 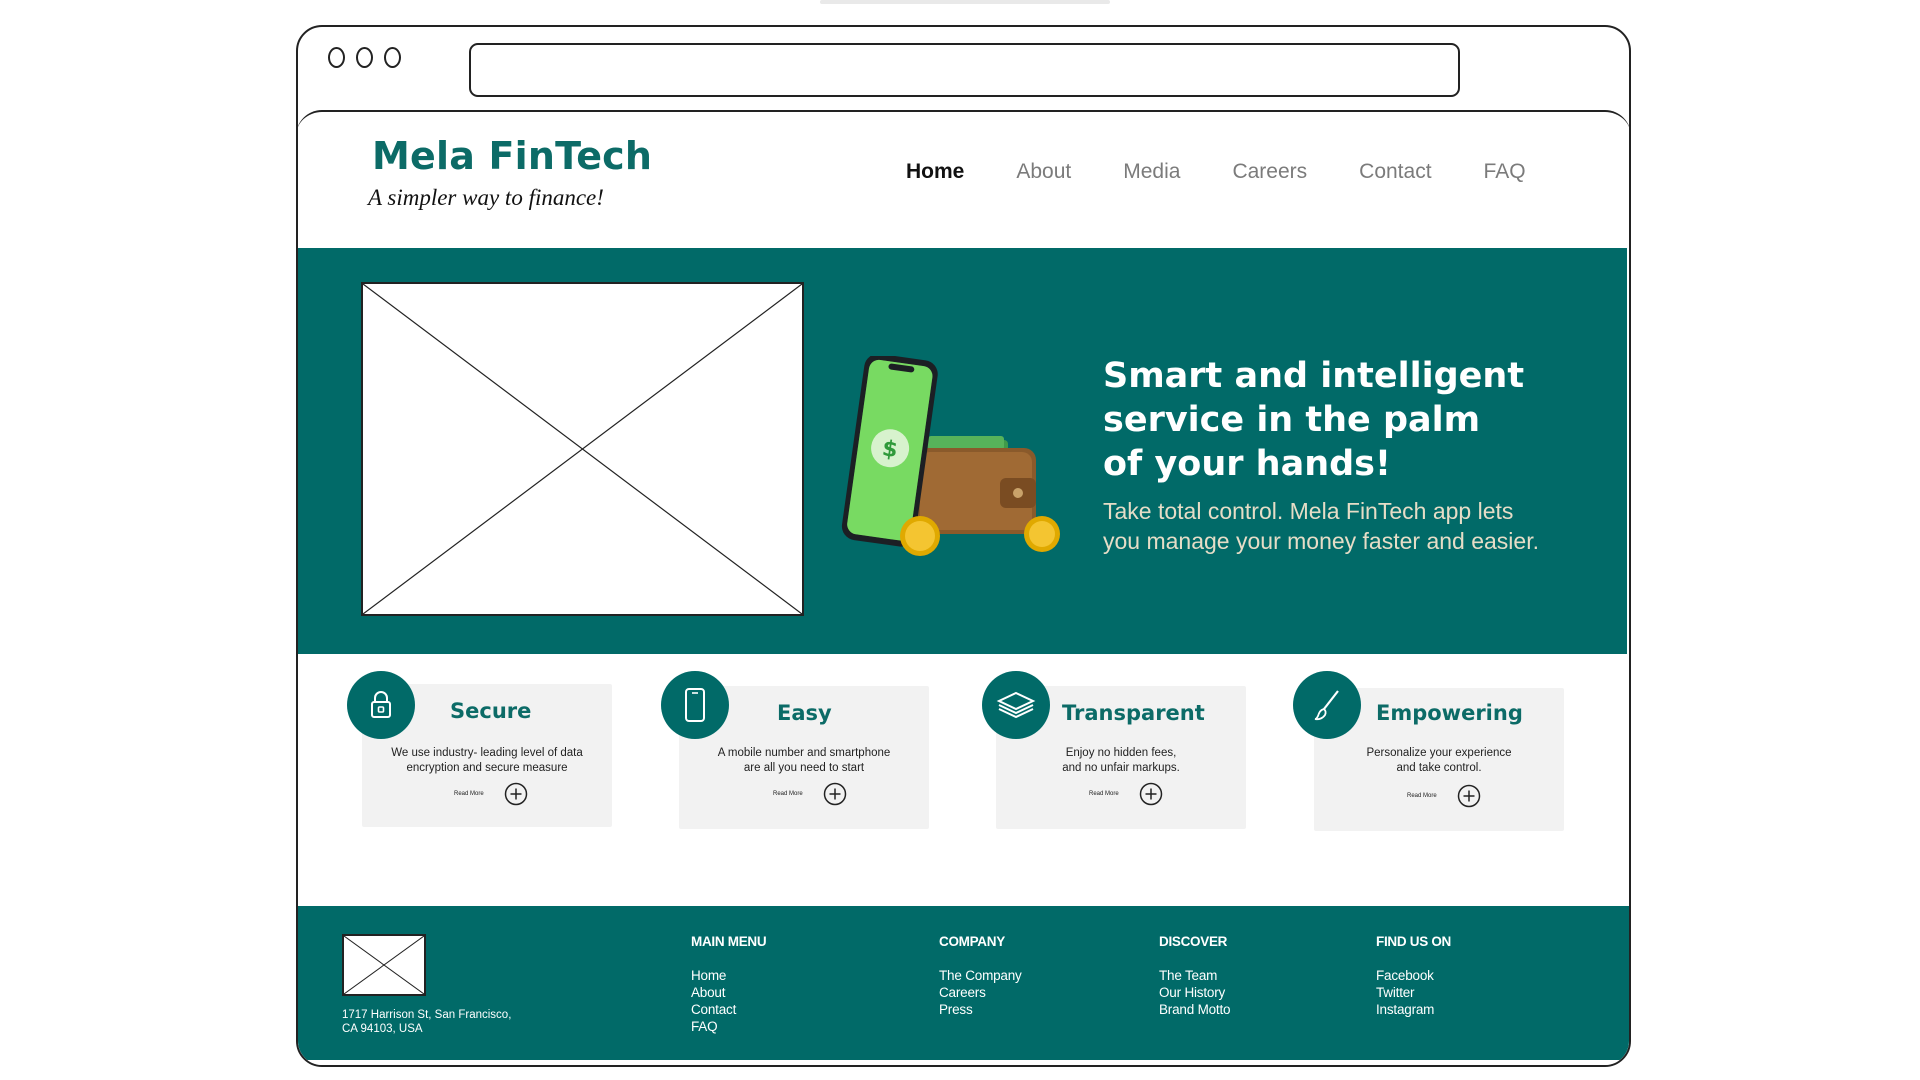 I want to click on brush-icon-badge, so click(x=1327, y=705).